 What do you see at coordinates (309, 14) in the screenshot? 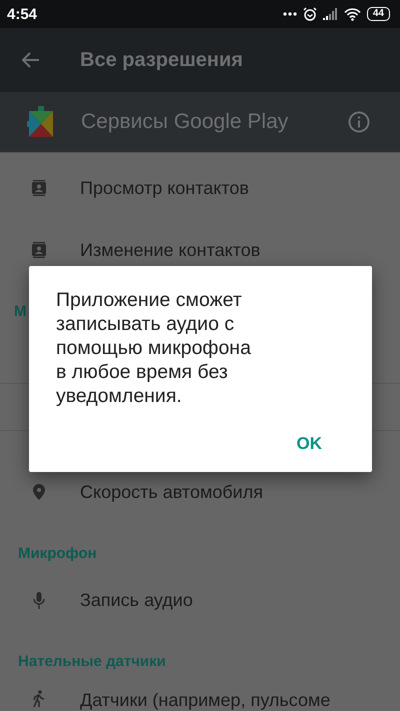
I see `alarm-icon` at bounding box center [309, 14].